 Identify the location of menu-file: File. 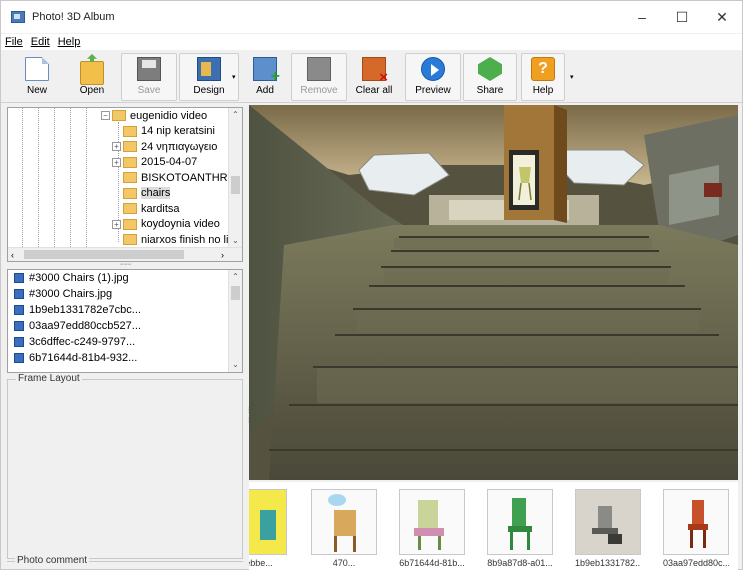
(14, 42).